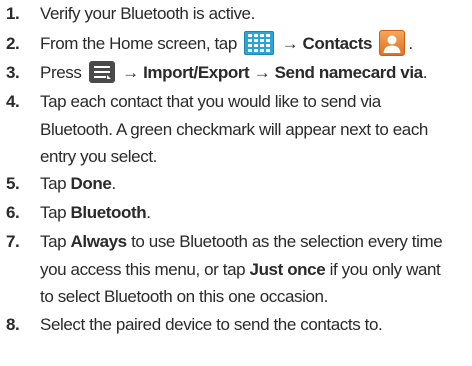  I want to click on done-label: Done, so click(91, 183).